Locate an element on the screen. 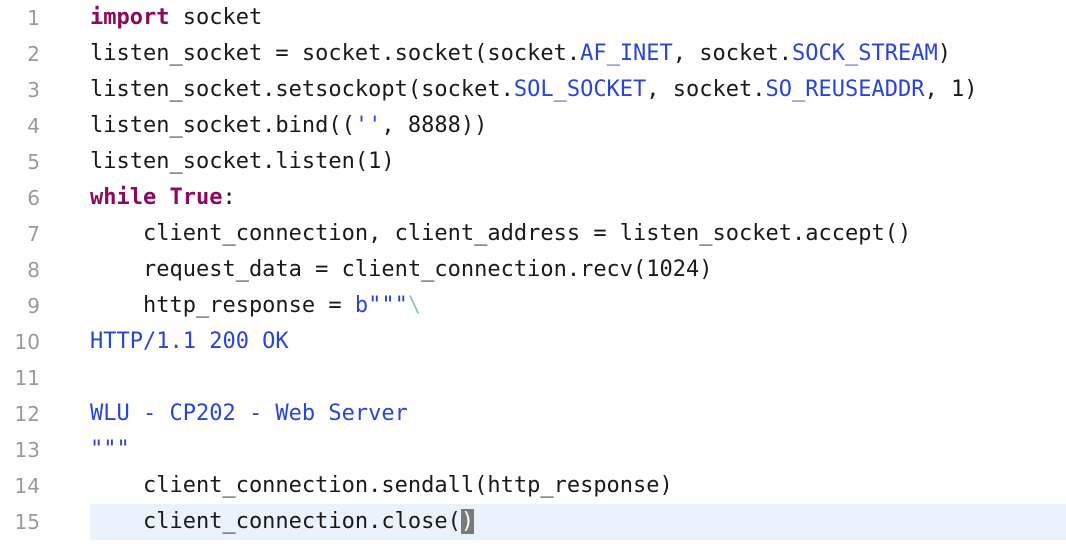  keyword-token: True is located at coordinates (196, 197).